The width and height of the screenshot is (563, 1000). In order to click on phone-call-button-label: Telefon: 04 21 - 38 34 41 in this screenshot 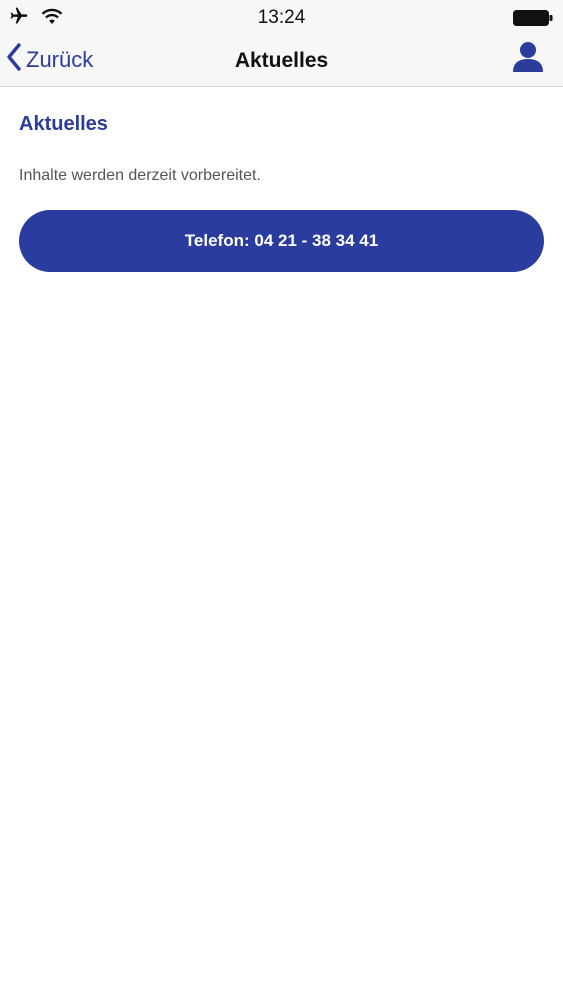, I will do `click(281, 240)`.